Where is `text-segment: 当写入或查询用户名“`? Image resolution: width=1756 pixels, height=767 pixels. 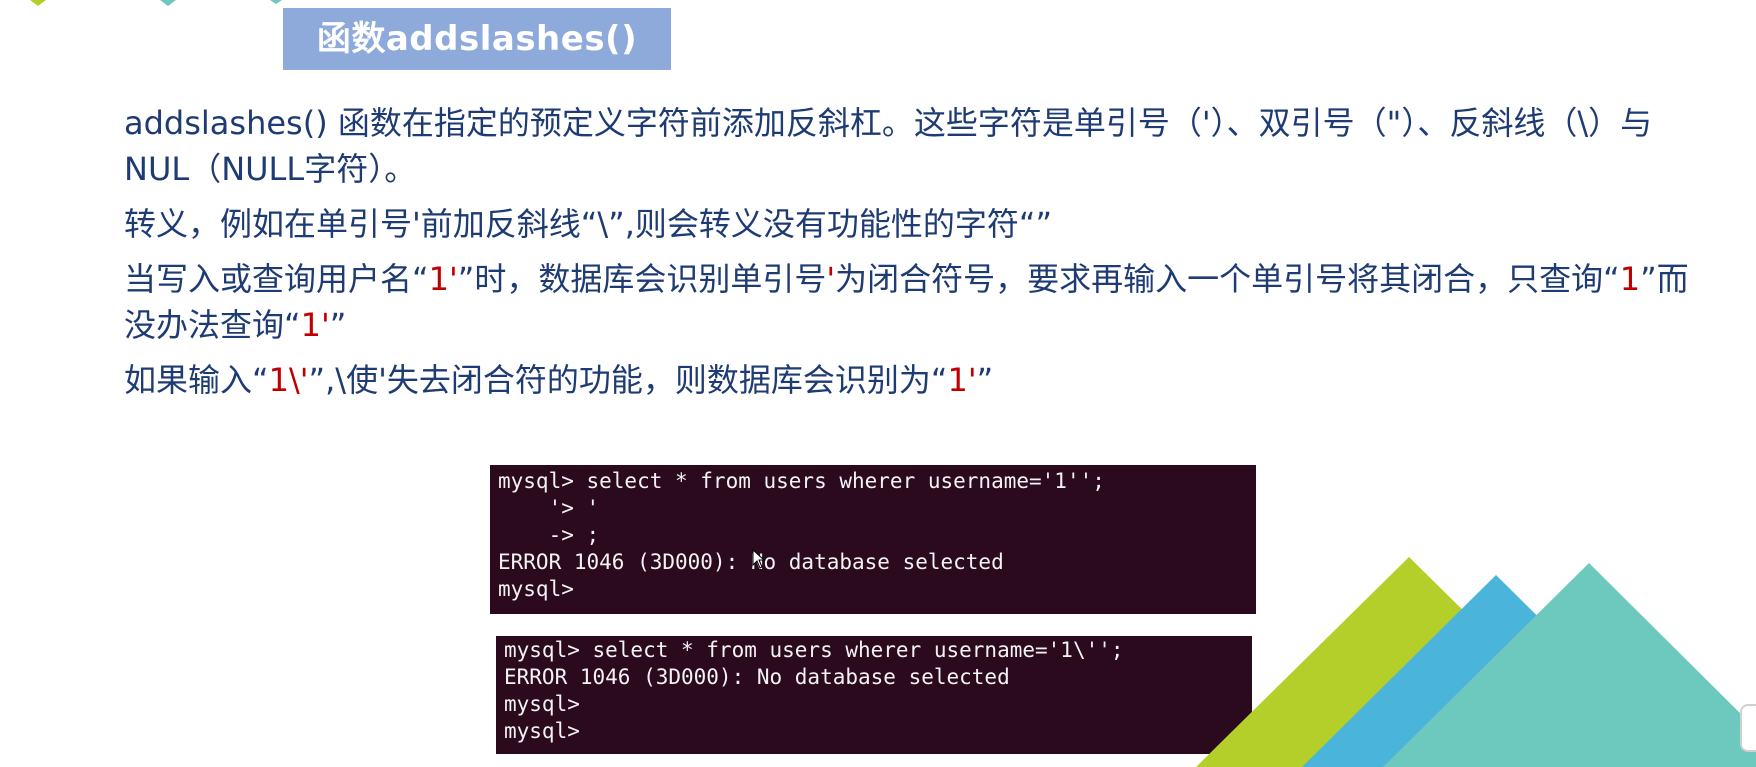 text-segment: 当写入或查询用户名“ is located at coordinates (276, 279).